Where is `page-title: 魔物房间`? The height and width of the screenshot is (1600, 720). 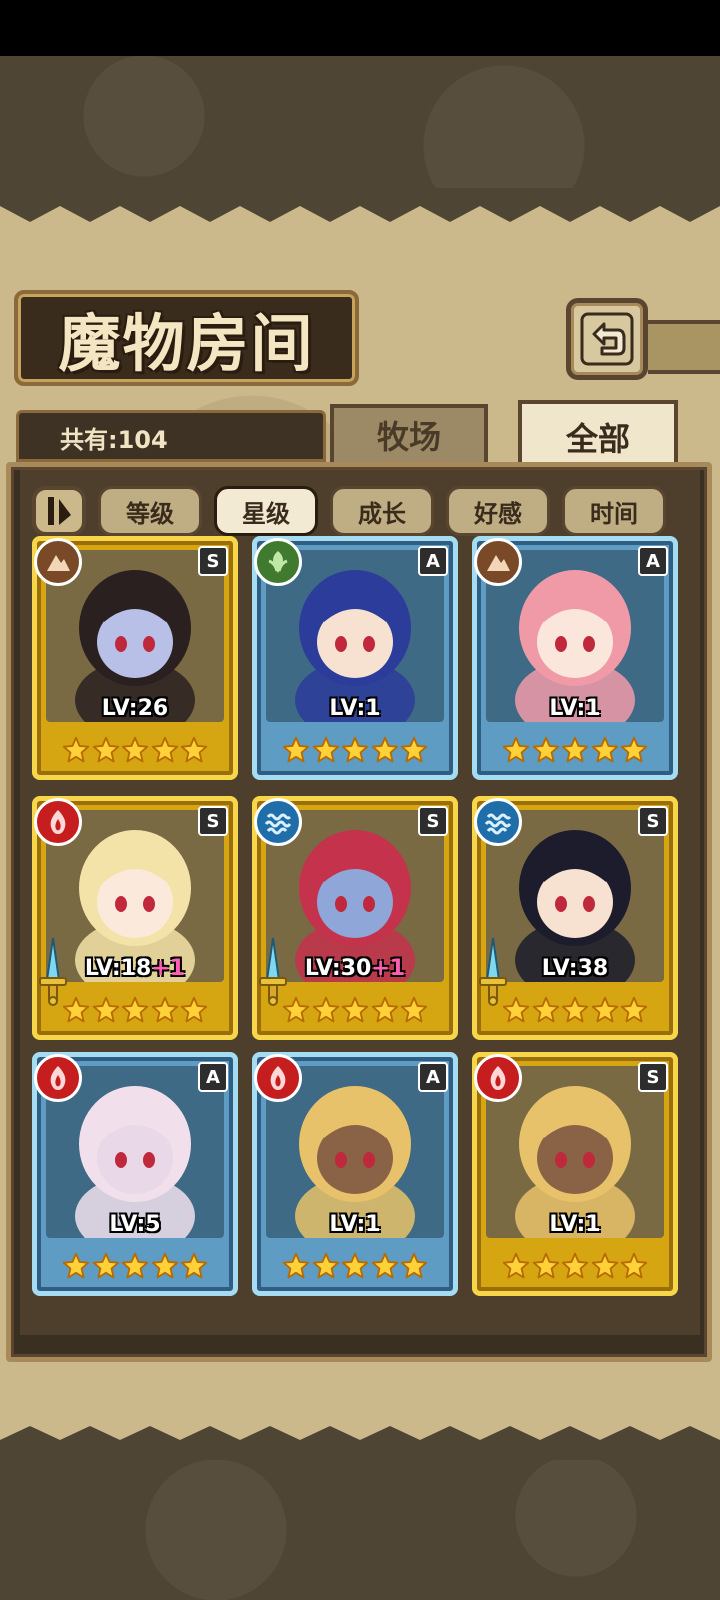
page-title: 魔物房间 is located at coordinates (186, 343).